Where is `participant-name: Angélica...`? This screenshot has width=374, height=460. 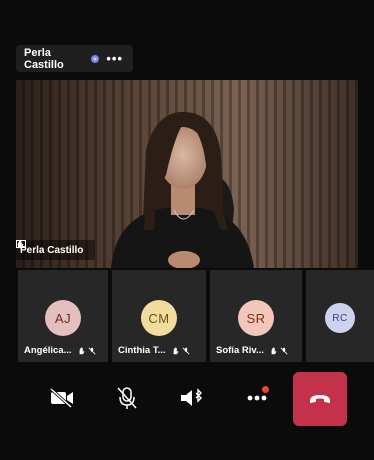
participant-name: Angélica... is located at coordinates (48, 350).